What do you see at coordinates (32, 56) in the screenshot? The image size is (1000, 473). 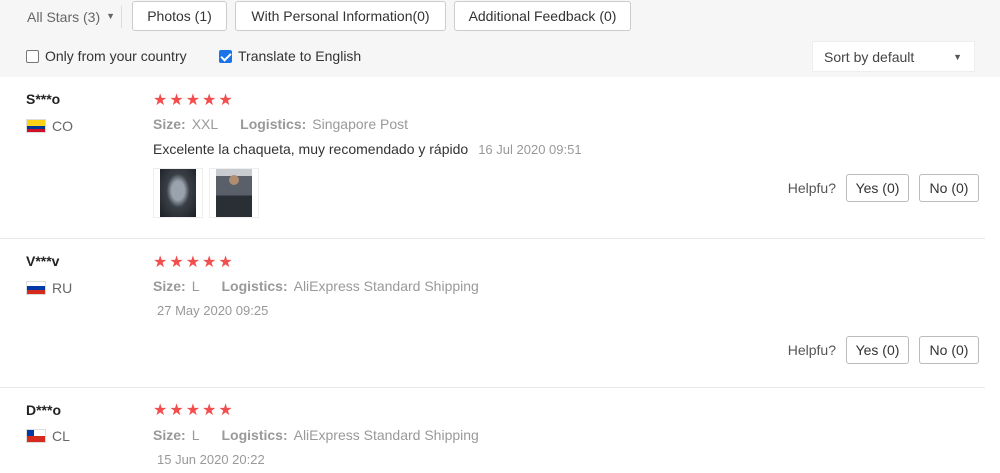 I see `checkbox-unchecked-icon` at bounding box center [32, 56].